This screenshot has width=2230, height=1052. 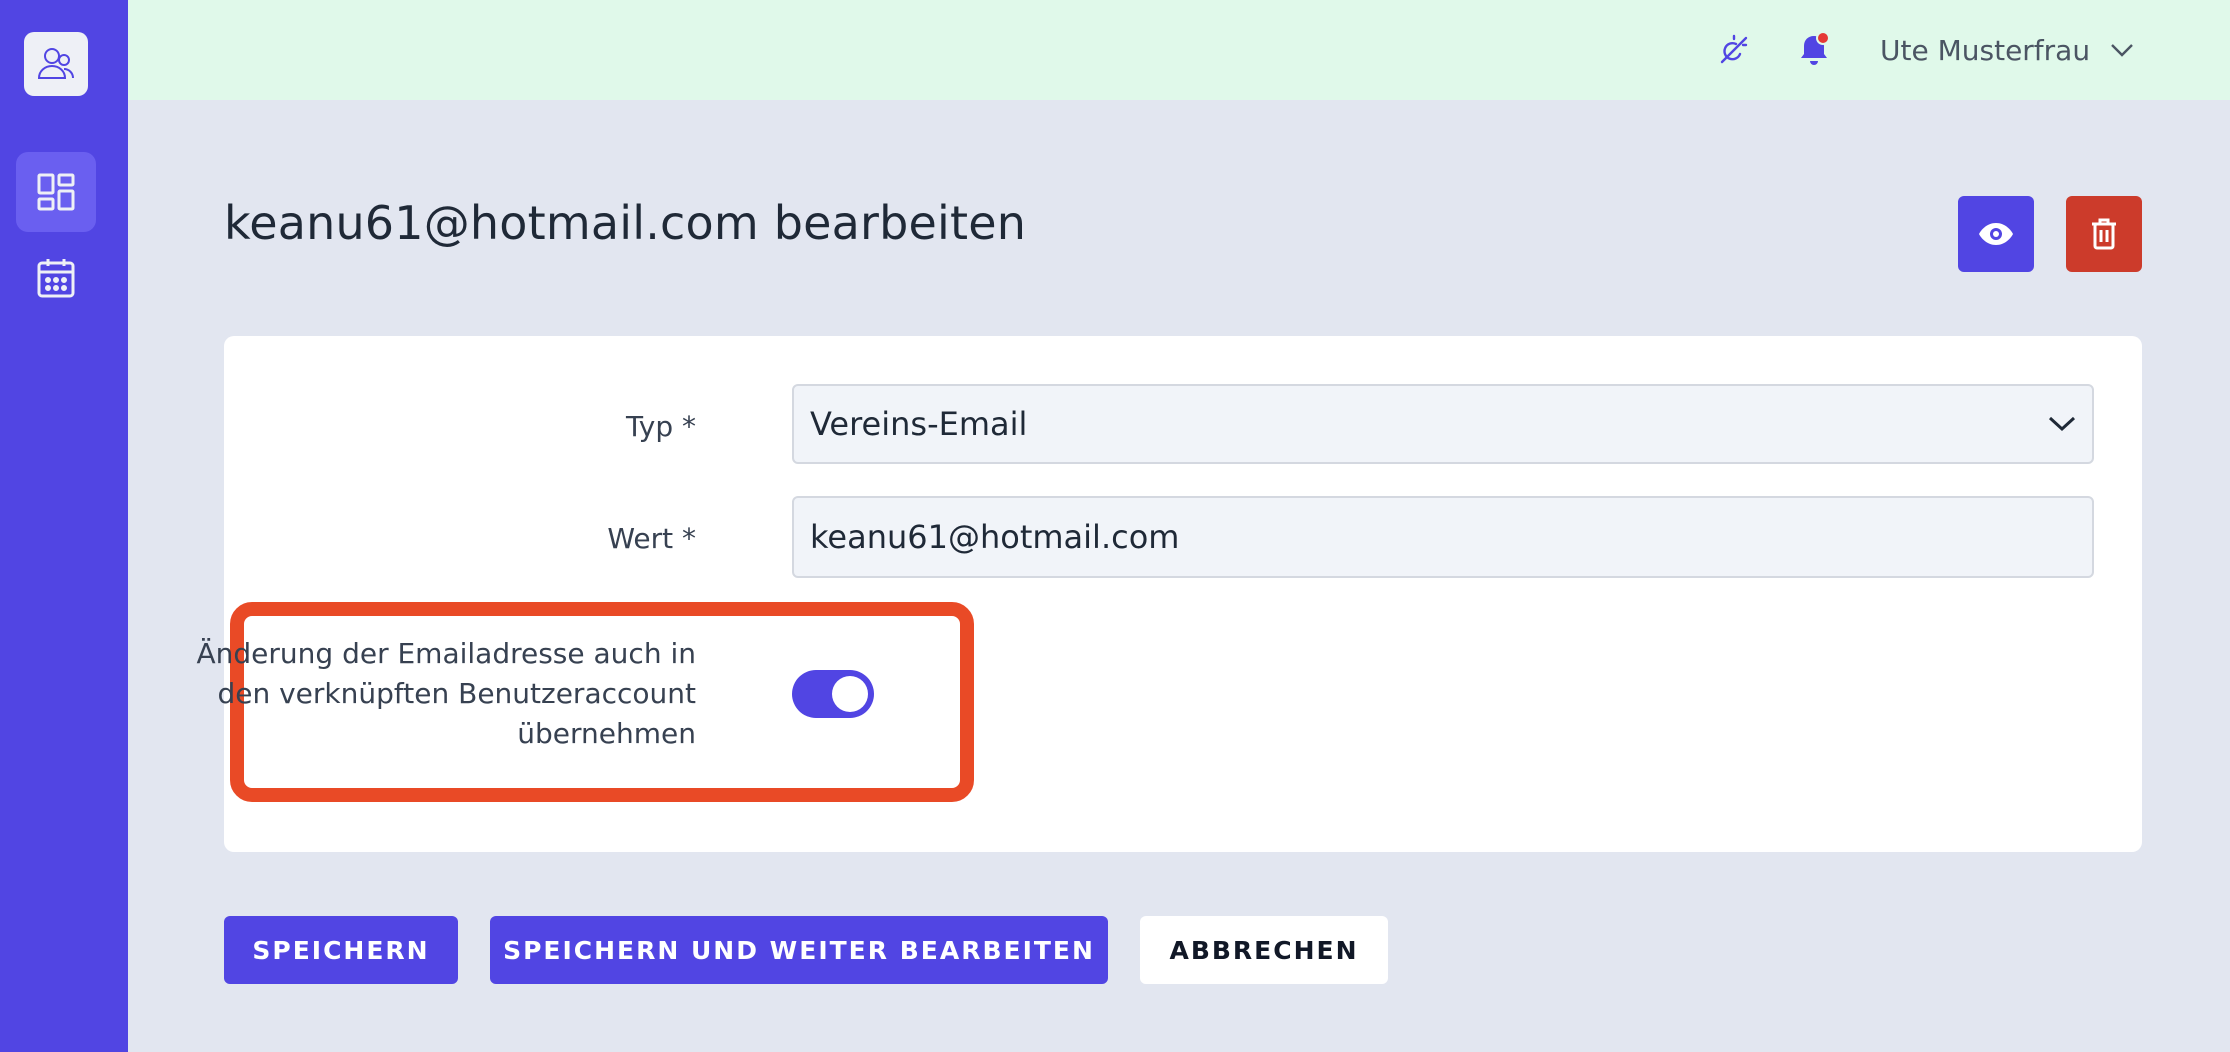 I want to click on notification-dot, so click(x=1823, y=38).